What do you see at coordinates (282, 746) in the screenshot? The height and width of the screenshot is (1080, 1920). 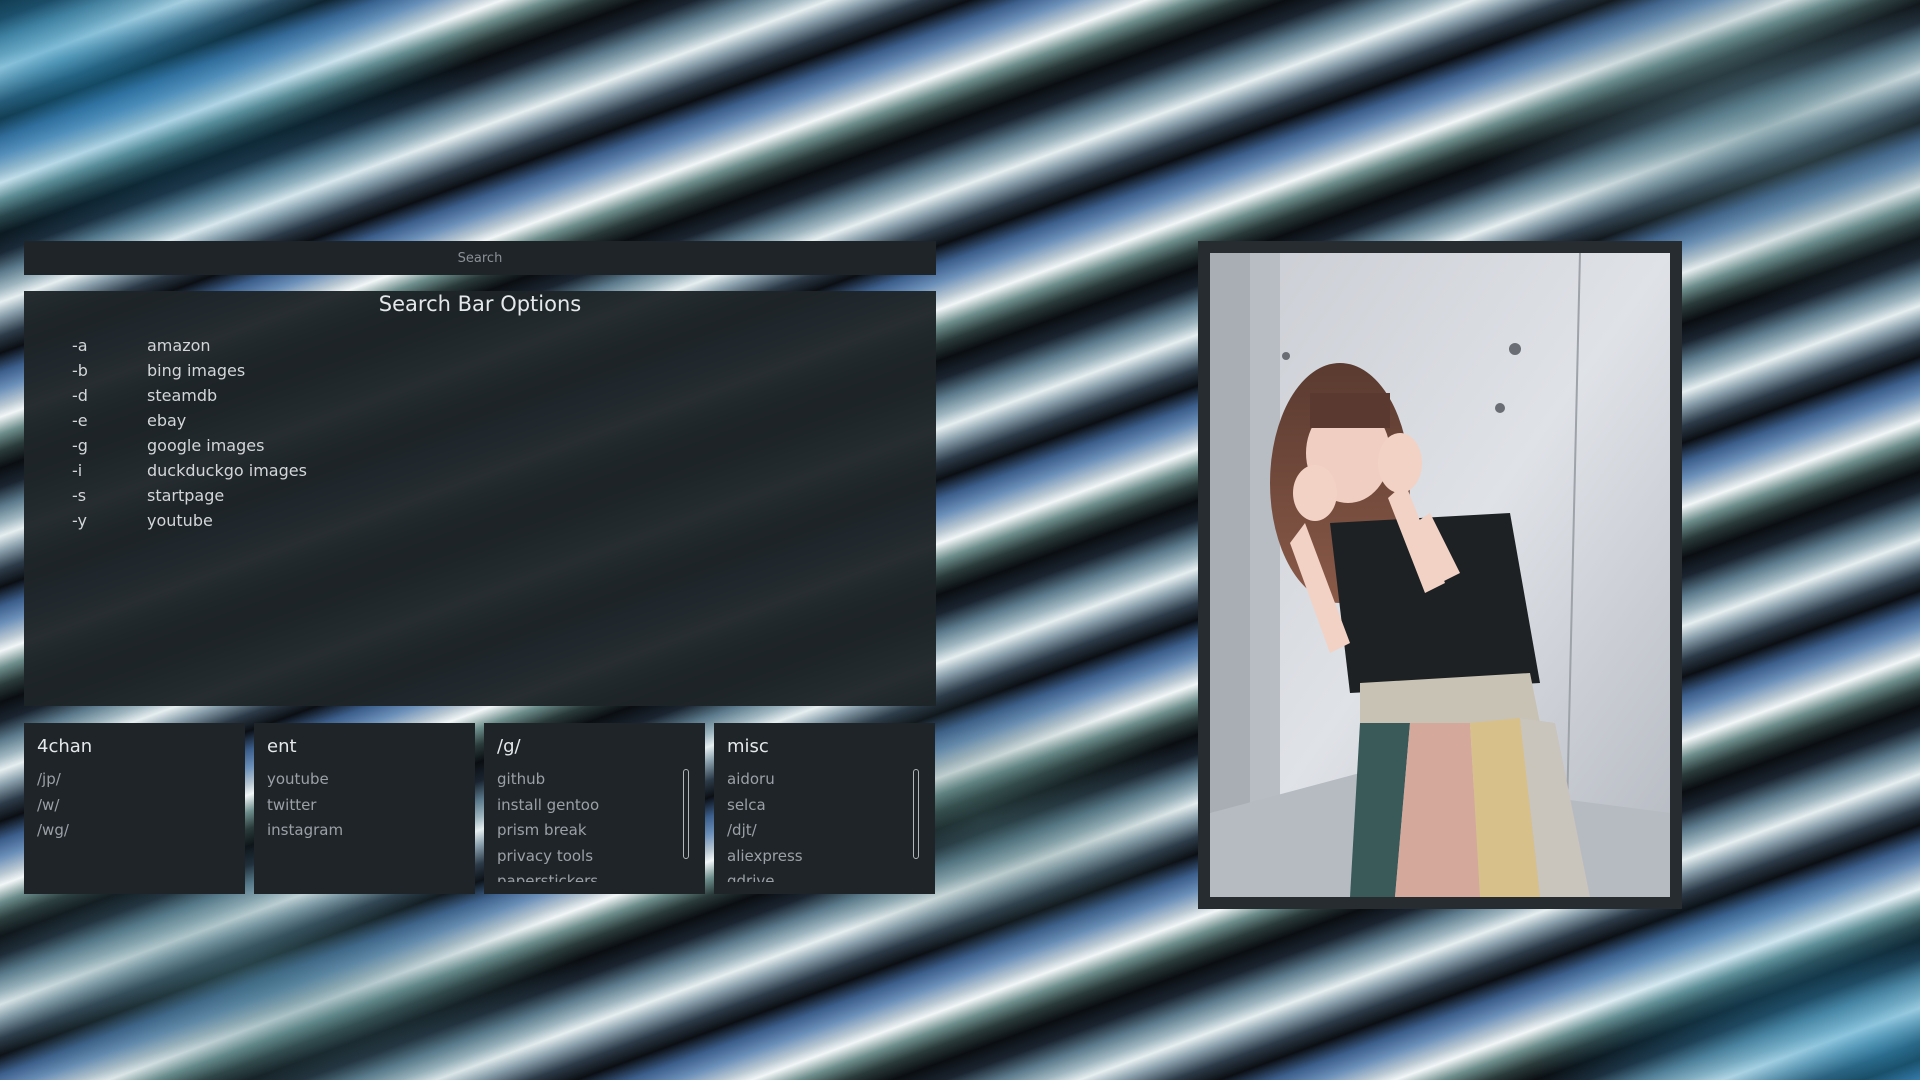 I see `card-title: ent` at bounding box center [282, 746].